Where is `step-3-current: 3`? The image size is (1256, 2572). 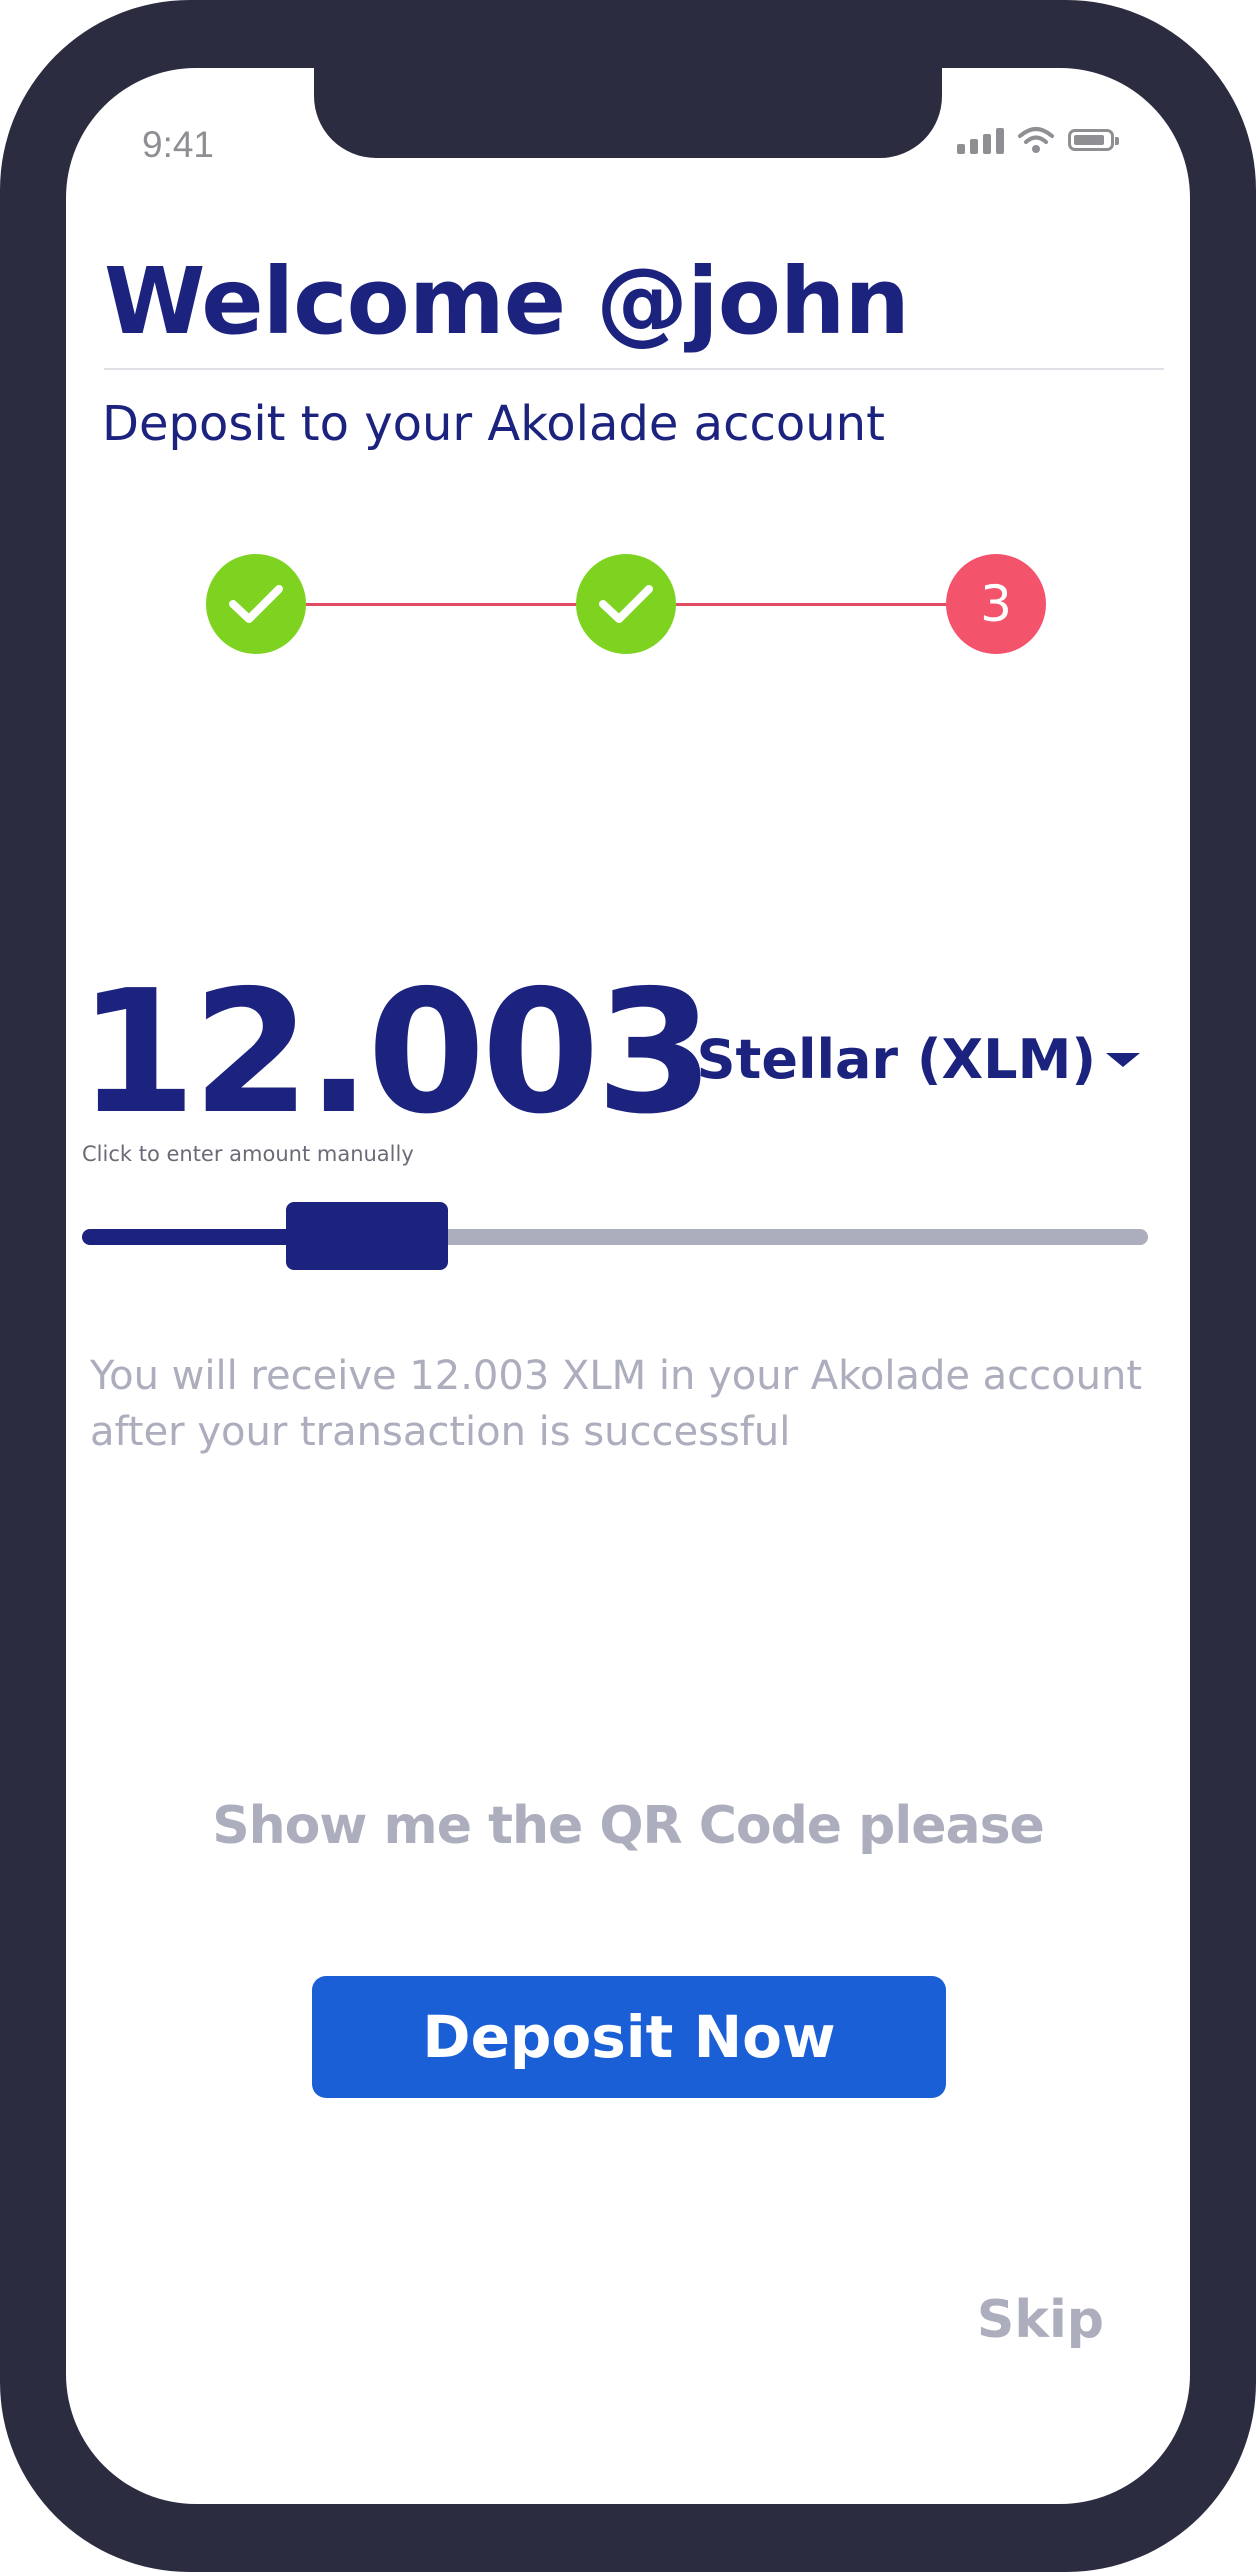
step-3-current: 3 is located at coordinates (996, 604).